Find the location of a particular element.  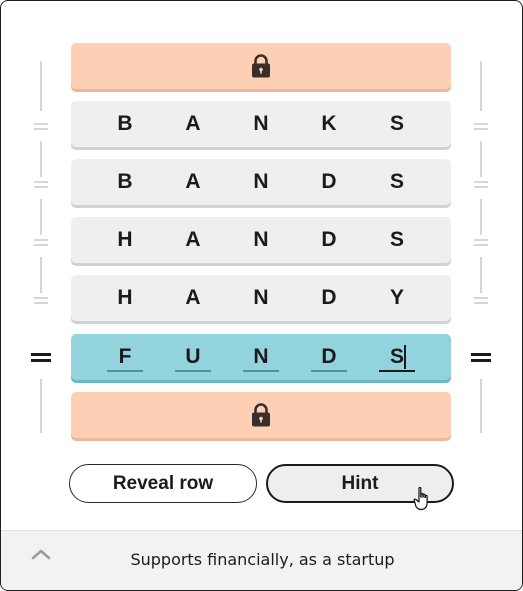

letter-input: U is located at coordinates (193, 357).